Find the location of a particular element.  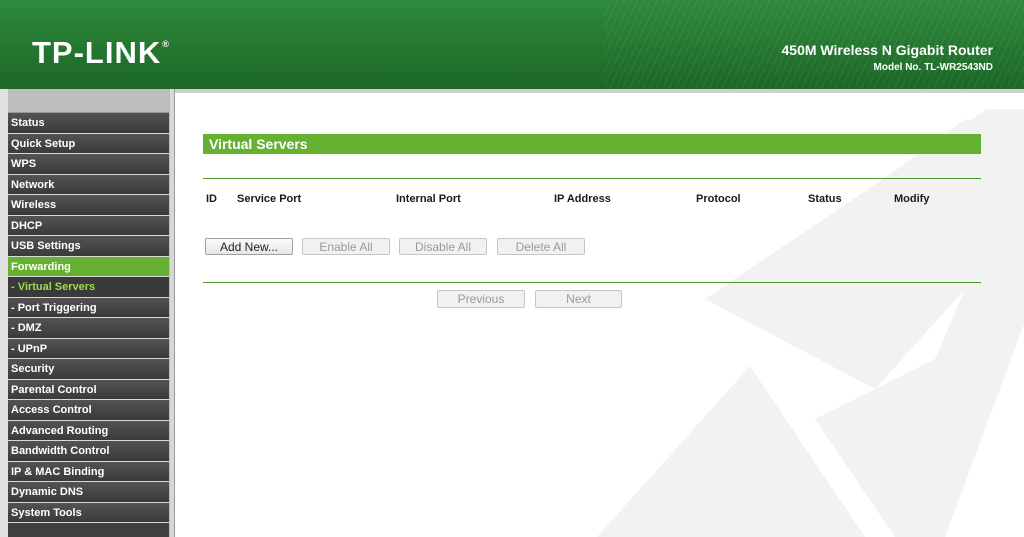

model-number: Model No. TL-WR2543ND is located at coordinates (933, 67).